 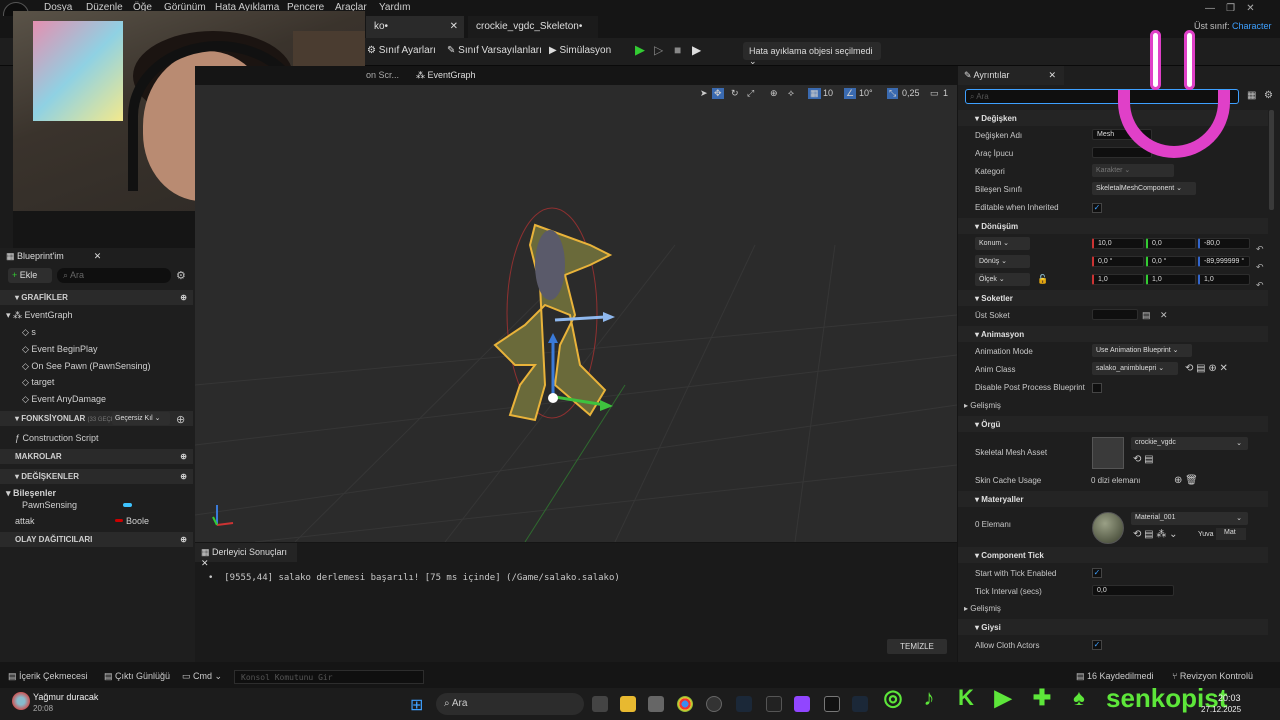 I want to click on file-explorer-icon, so click(x=628, y=704).